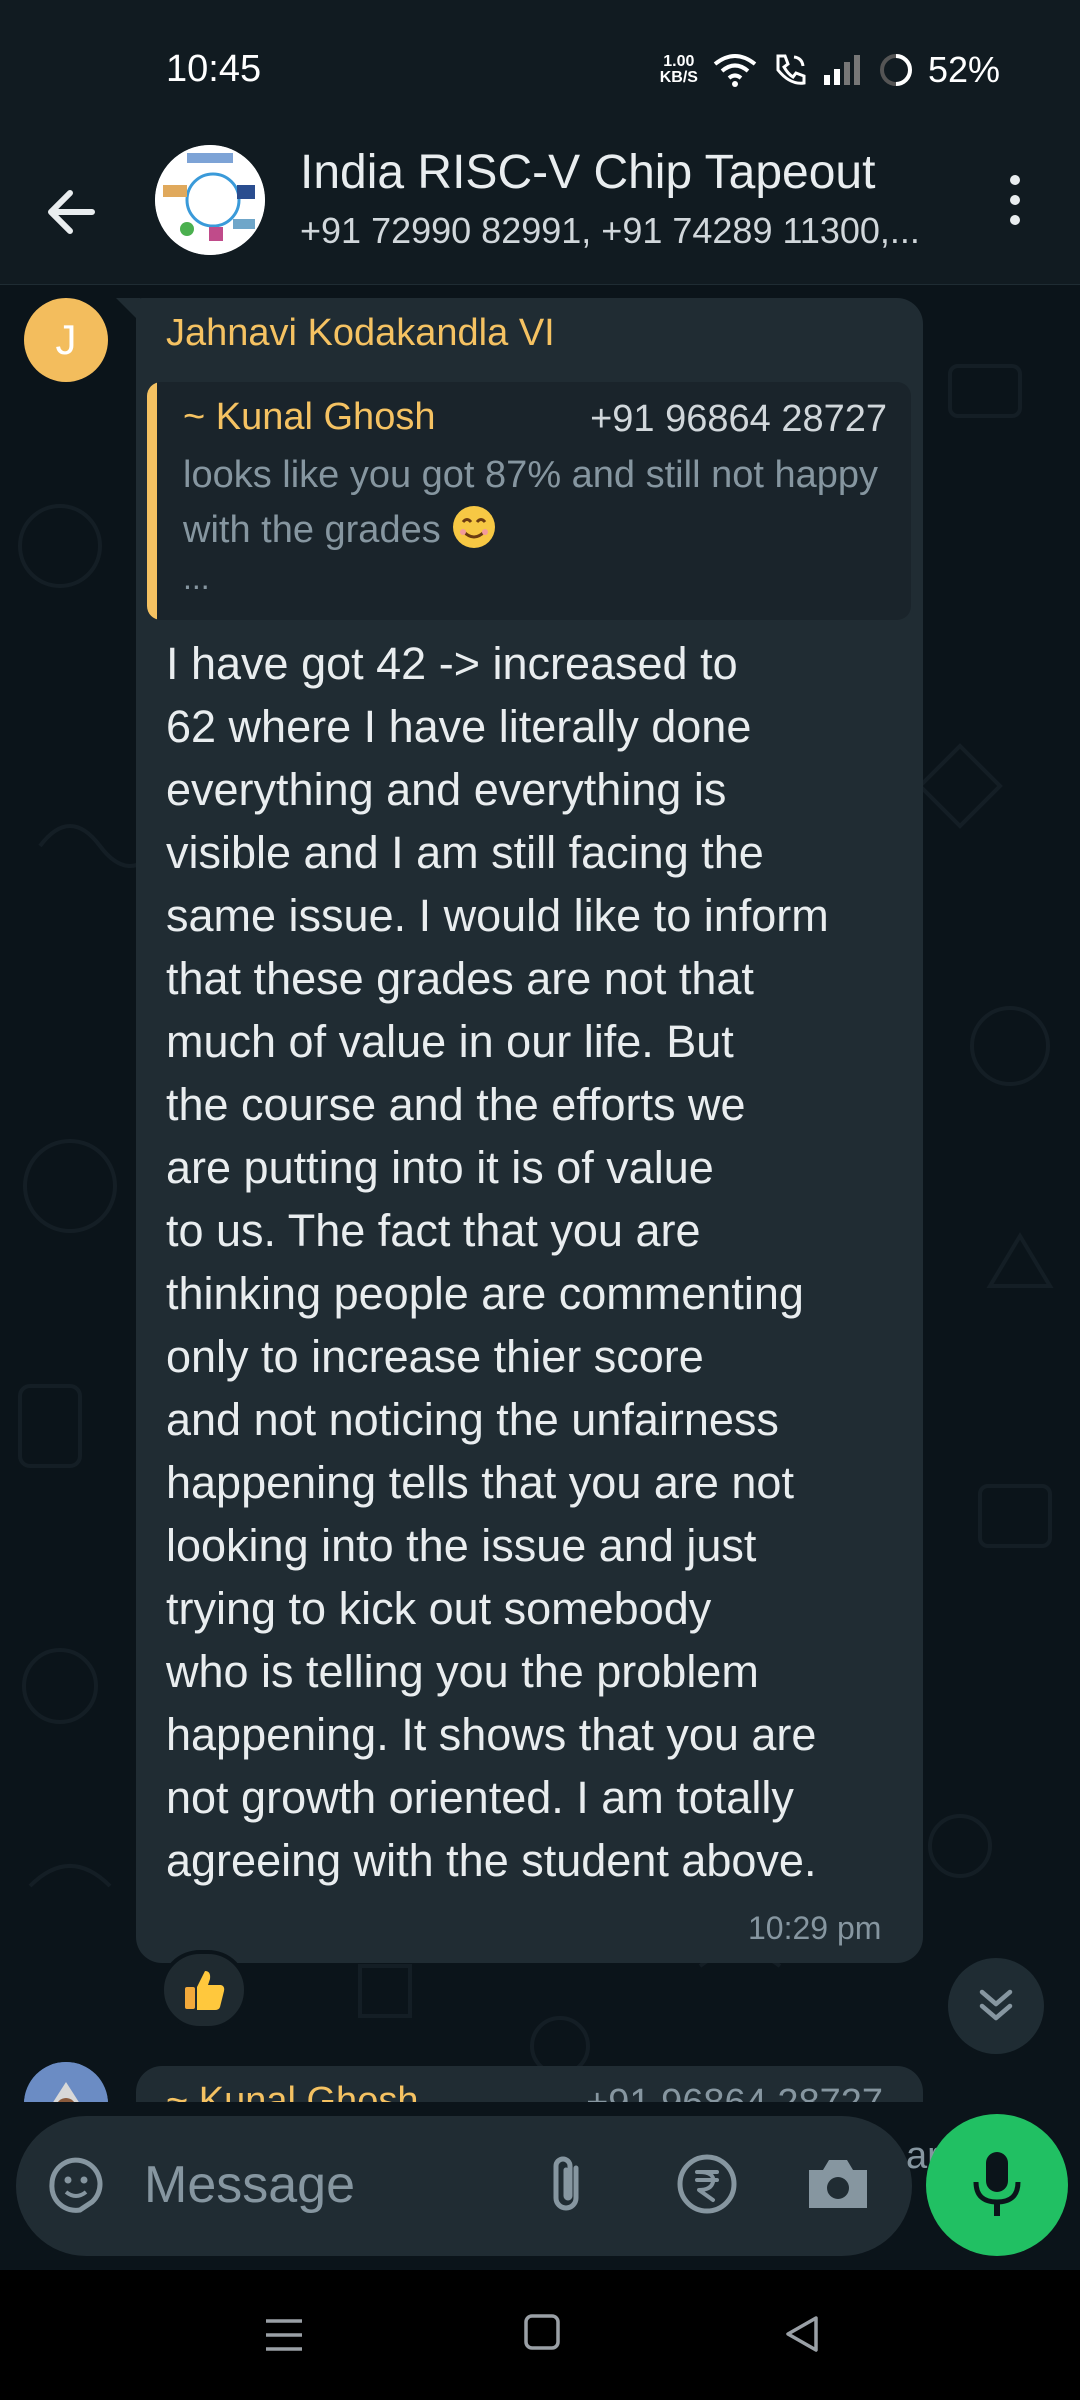 This screenshot has width=1080, height=2400. What do you see at coordinates (1015, 200) in the screenshot?
I see `more-options-icon` at bounding box center [1015, 200].